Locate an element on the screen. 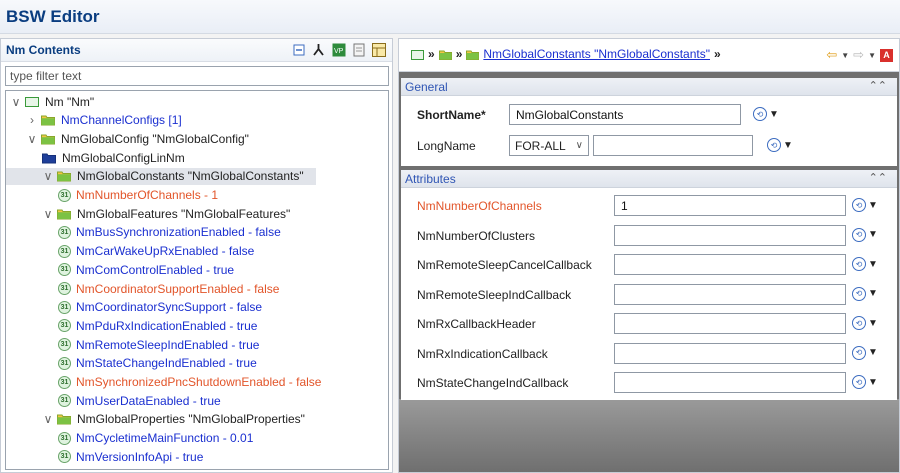 The image size is (900, 473). language-select: FOR-ALL ∨ is located at coordinates (549, 145).